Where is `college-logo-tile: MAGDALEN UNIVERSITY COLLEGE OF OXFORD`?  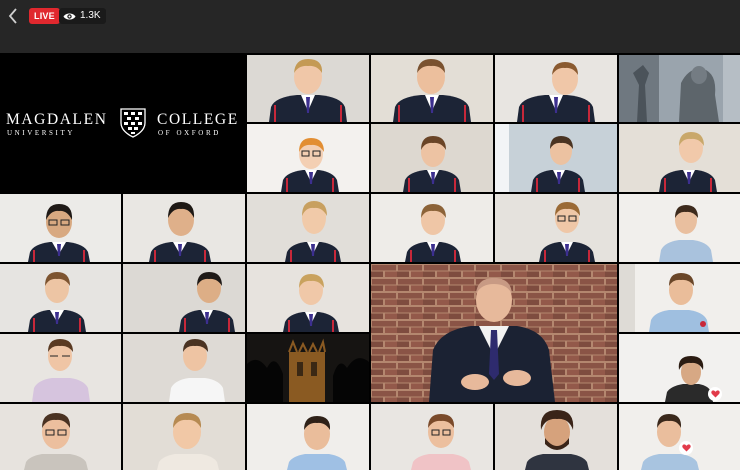 college-logo-tile: MAGDALEN UNIVERSITY COLLEGE OF OXFORD is located at coordinates (122, 123).